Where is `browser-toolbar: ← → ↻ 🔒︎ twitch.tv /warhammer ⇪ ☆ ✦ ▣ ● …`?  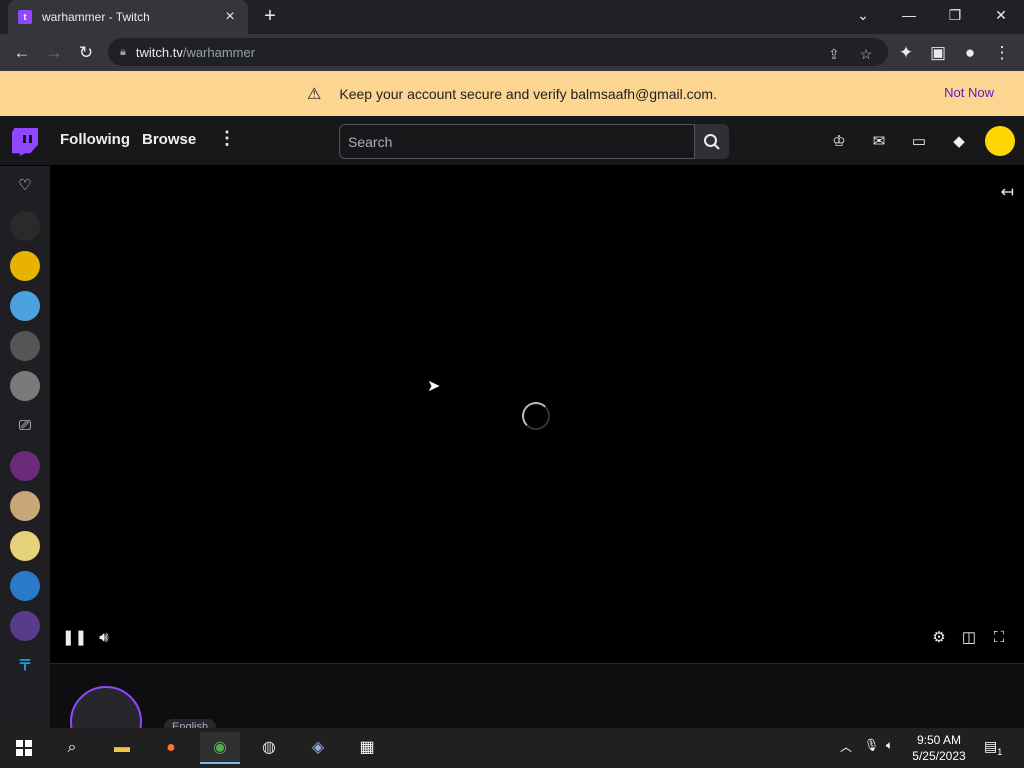
browser-toolbar: ← → ↻ 🔒︎ twitch.tv /warhammer ⇪ ☆ ✦ ▣ ● … is located at coordinates (512, 52).